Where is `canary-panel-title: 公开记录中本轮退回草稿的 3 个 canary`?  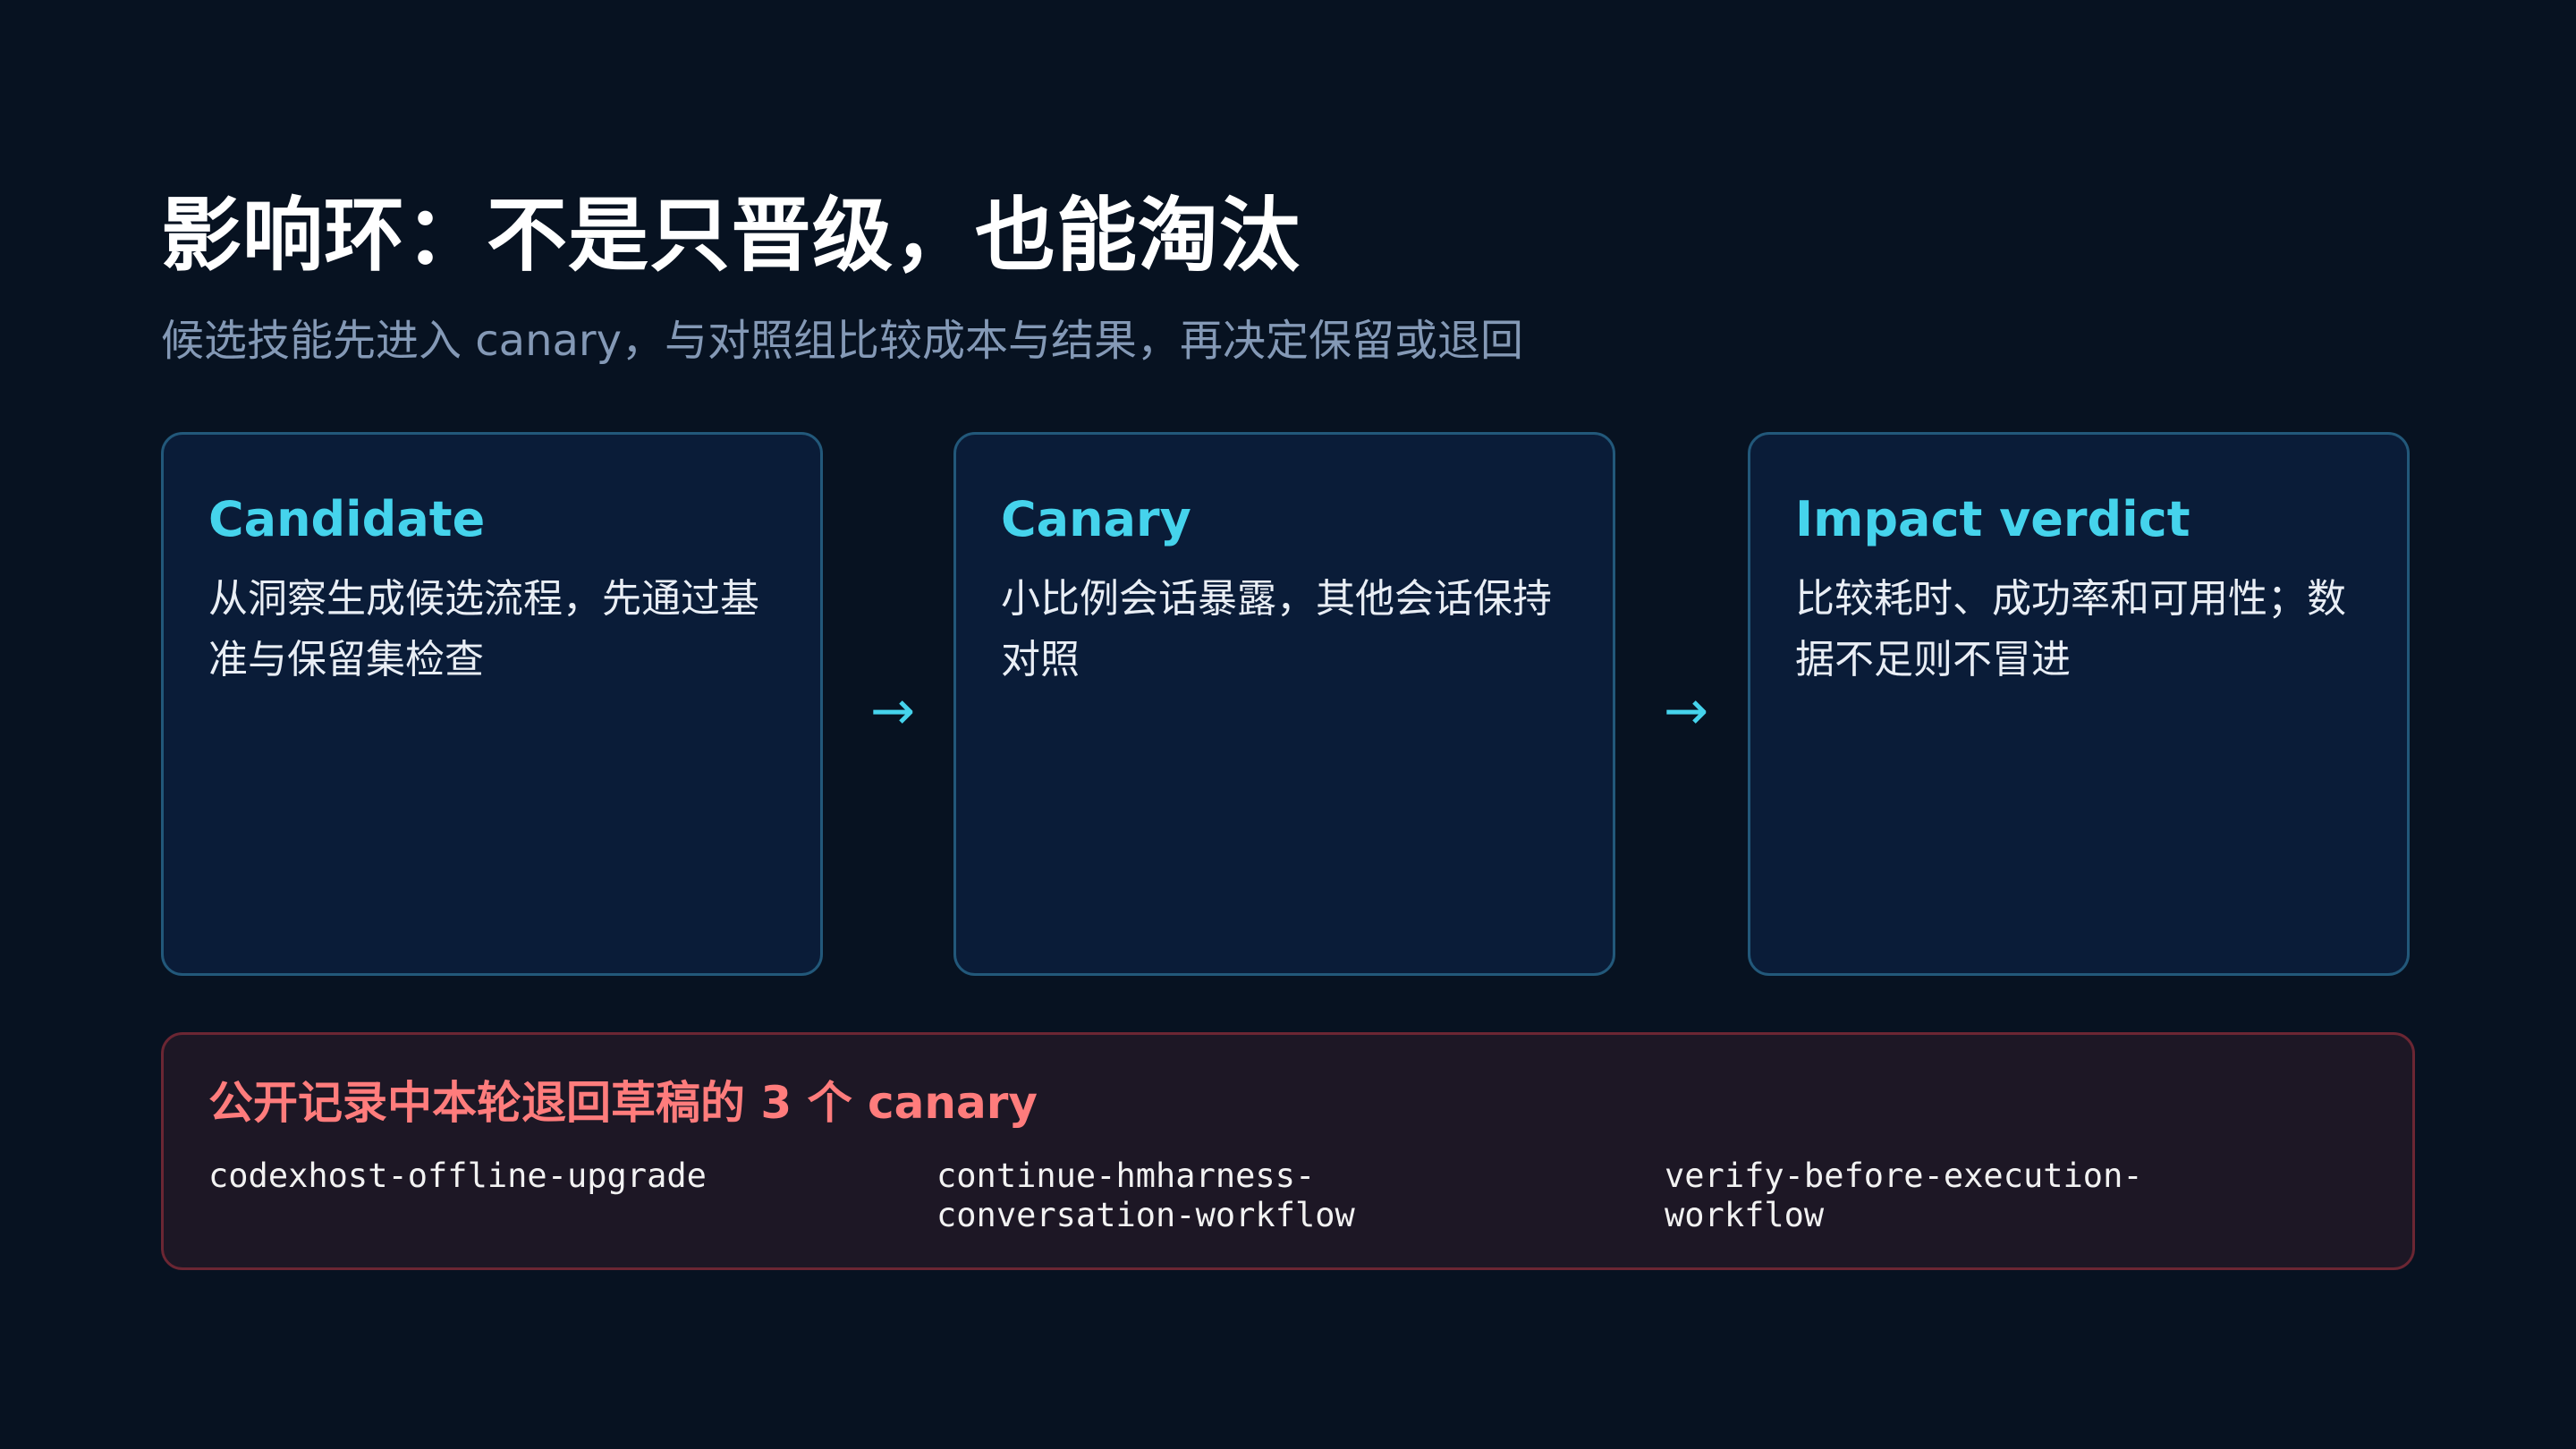 canary-panel-title: 公开记录中本轮退回草稿的 3 个 canary is located at coordinates (623, 1103).